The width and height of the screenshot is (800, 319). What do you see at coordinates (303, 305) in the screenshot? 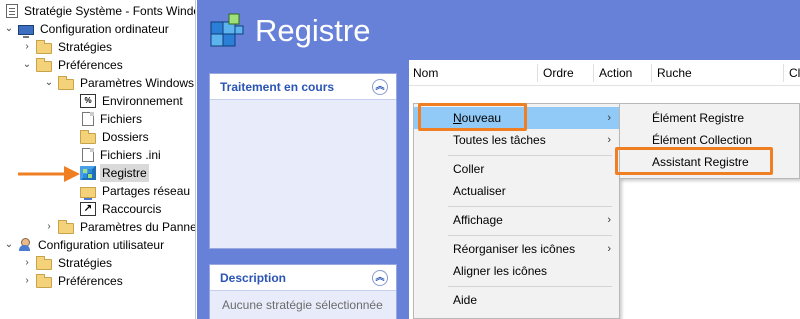
I see `description-text: Aucune stratégie sélectionnée` at bounding box center [303, 305].